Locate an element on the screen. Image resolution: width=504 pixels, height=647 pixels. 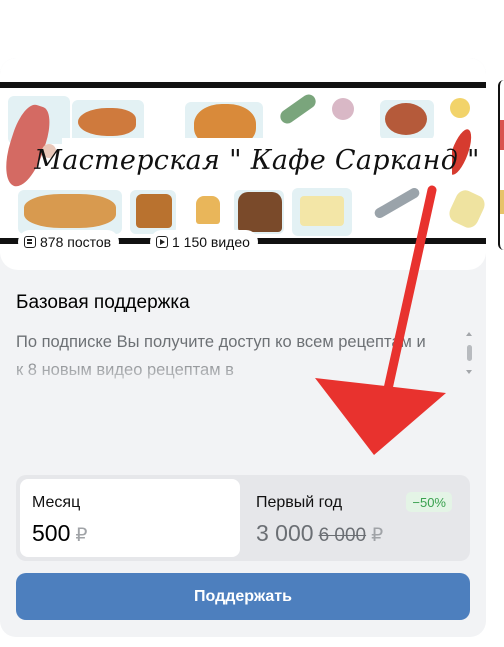
garlic-illustration is located at coordinates (343, 109).